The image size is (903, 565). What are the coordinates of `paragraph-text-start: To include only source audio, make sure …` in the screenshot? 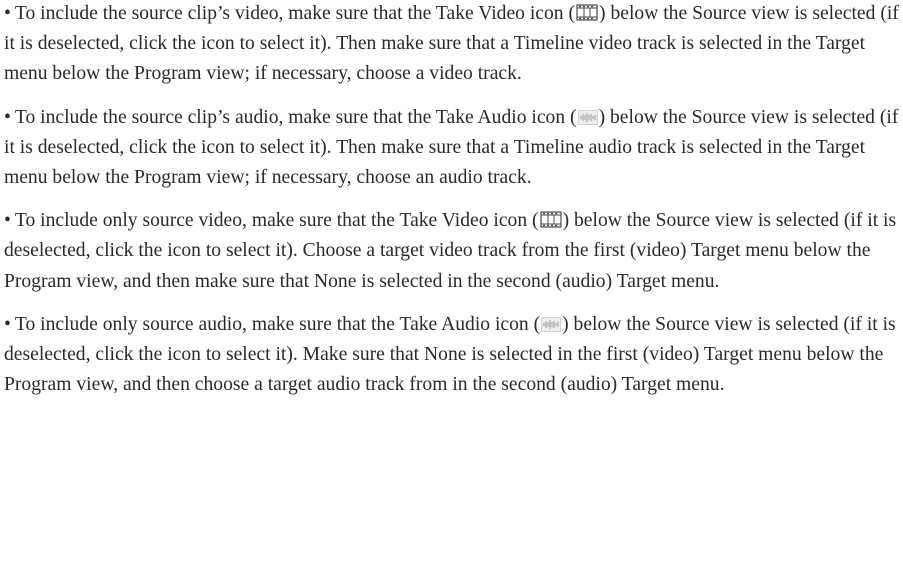 It's located at (277, 324).